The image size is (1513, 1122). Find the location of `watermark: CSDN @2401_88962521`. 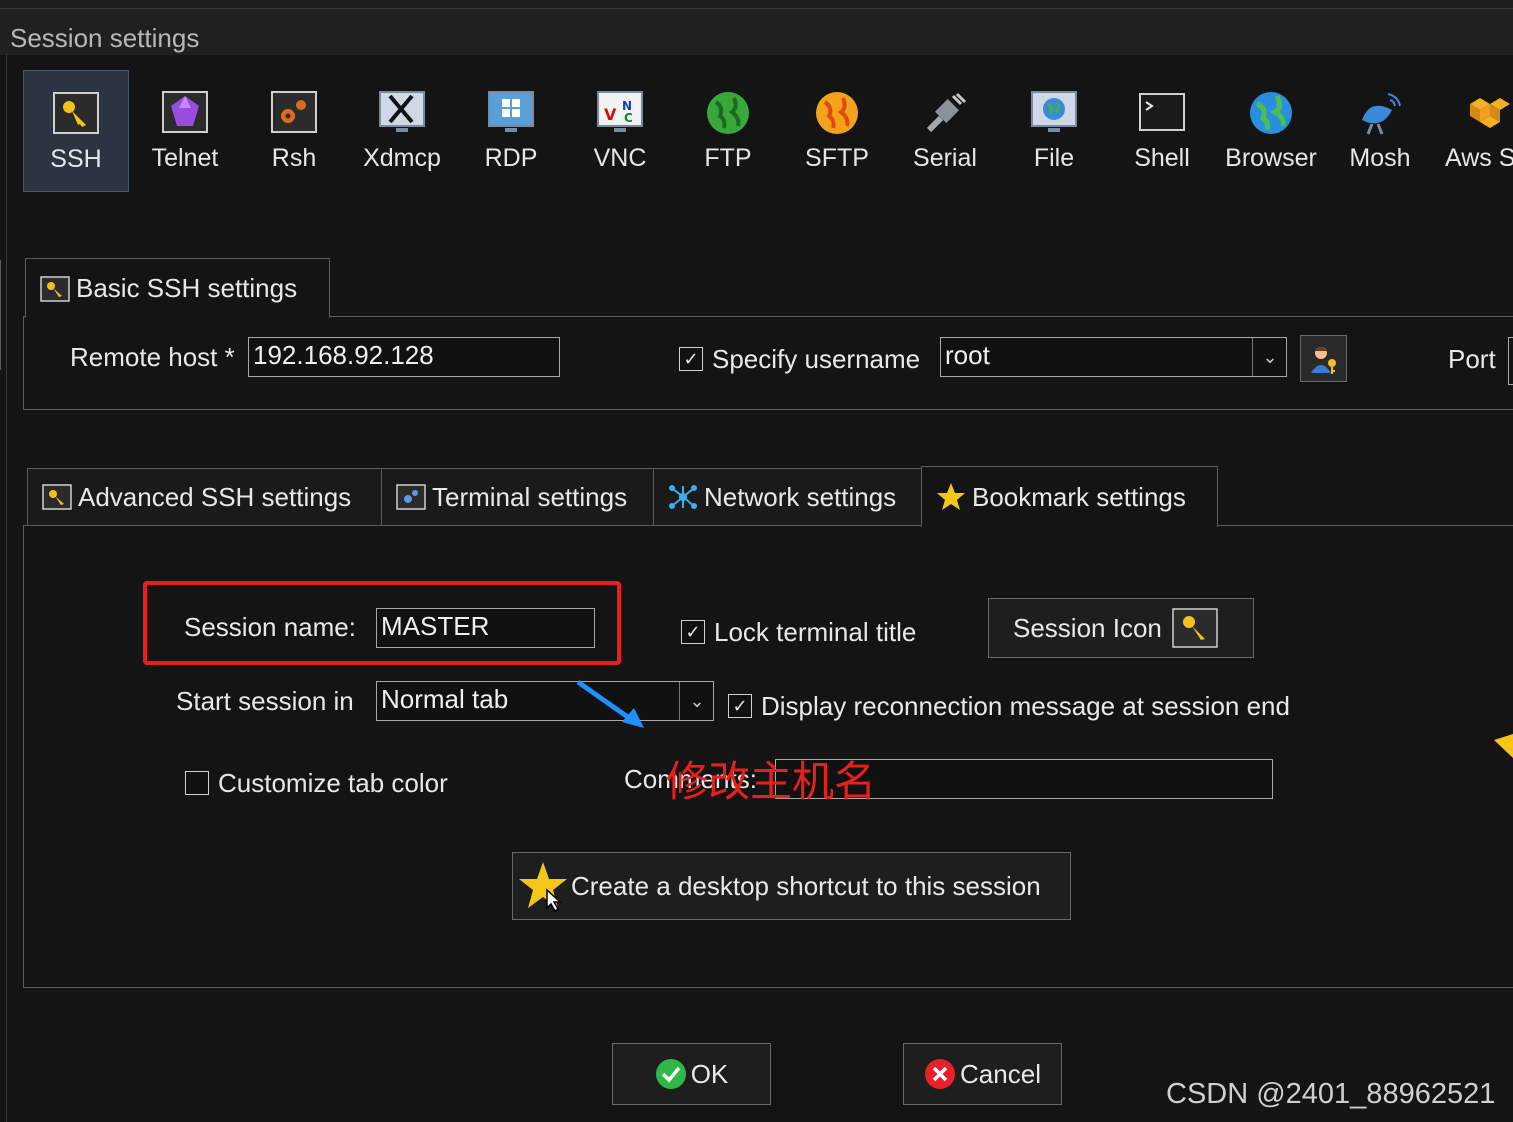

watermark: CSDN @2401_88962521 is located at coordinates (1331, 1094).